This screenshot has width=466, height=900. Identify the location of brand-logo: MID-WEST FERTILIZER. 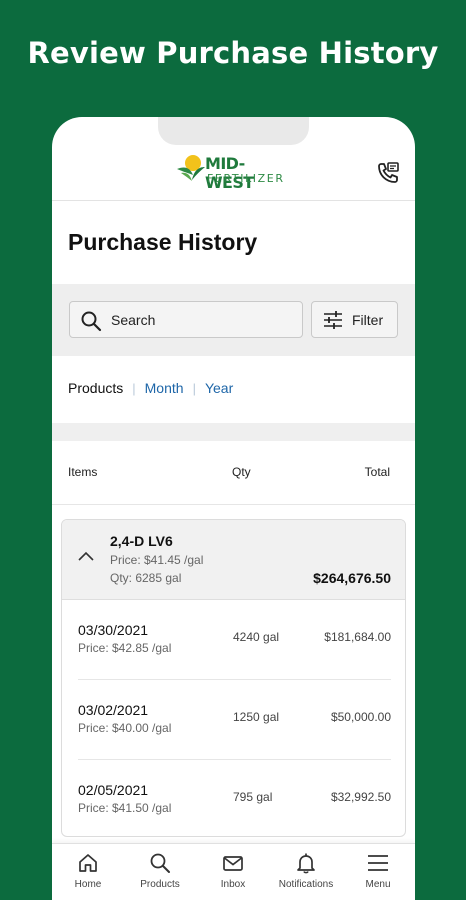
(234, 172).